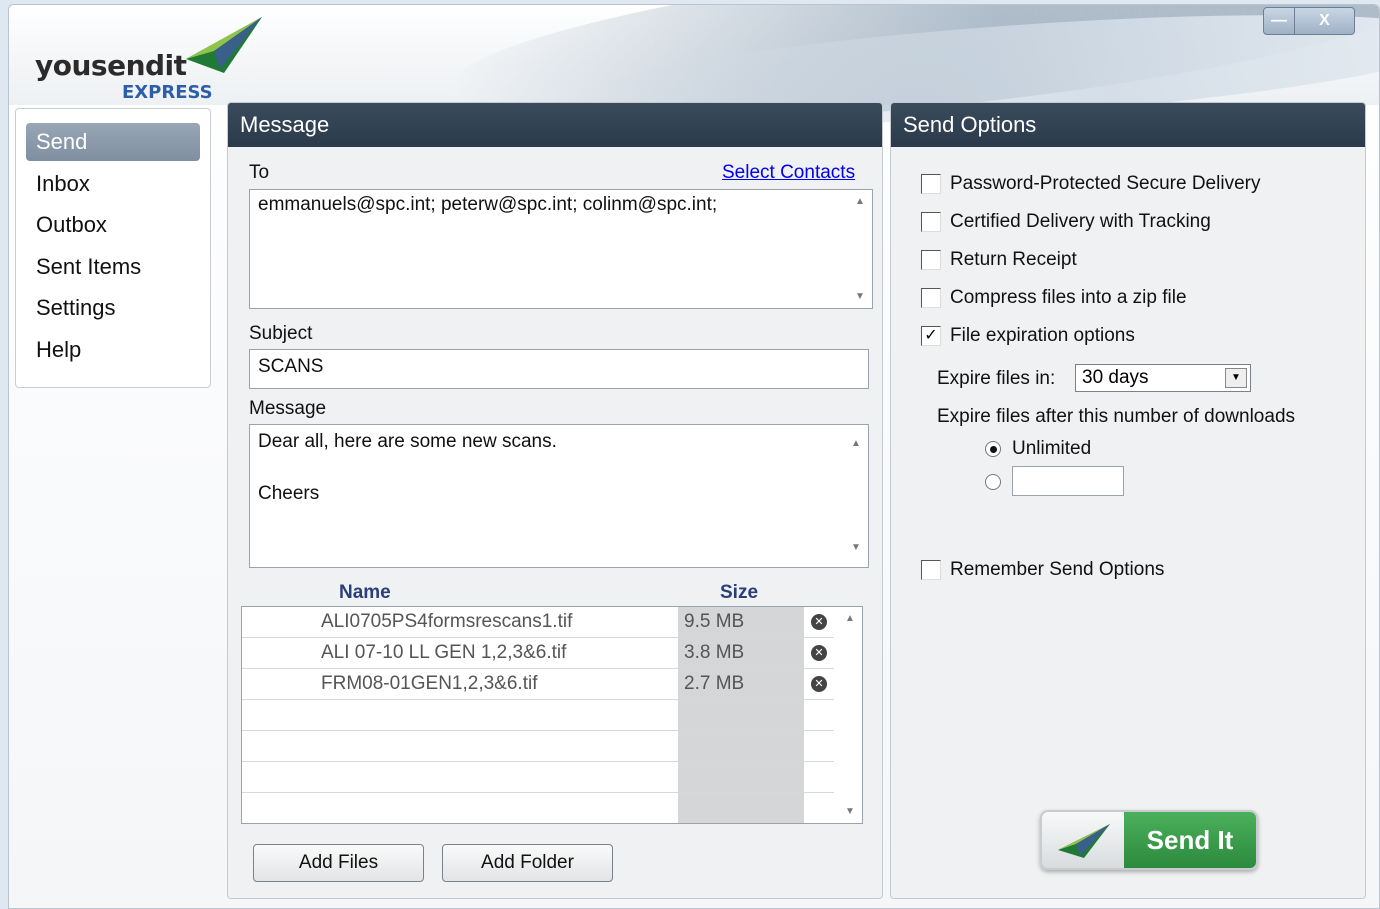 The image size is (1380, 909). I want to click on compress-label: Compress files into a zip file, so click(1068, 297).